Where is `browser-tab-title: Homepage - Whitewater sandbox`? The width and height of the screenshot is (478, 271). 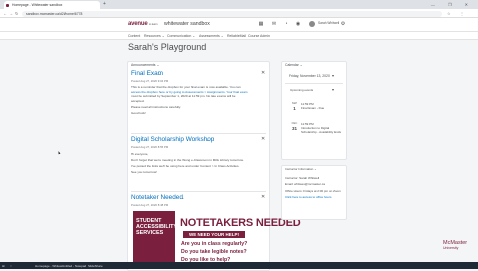 browser-tab-title: Homepage - Whitewater sandbox is located at coordinates (37, 5).